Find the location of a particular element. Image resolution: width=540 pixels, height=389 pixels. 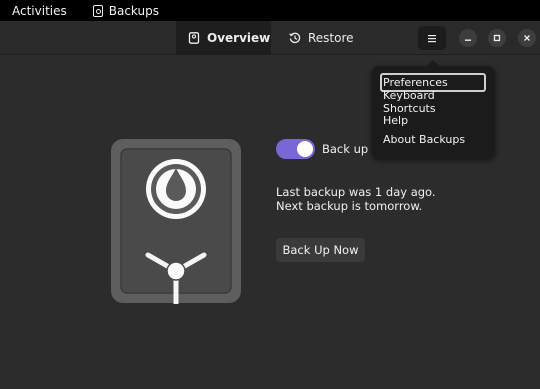

last-backup-text: Last backup was 1 day ago. is located at coordinates (356, 192).